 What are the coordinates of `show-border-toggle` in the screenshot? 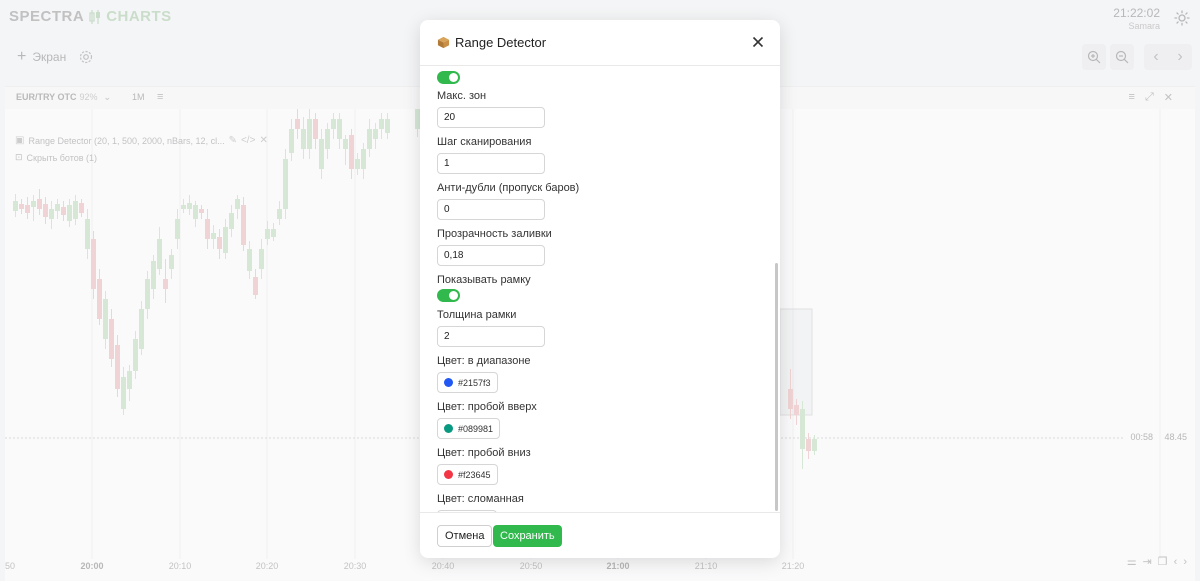 It's located at (448, 295).